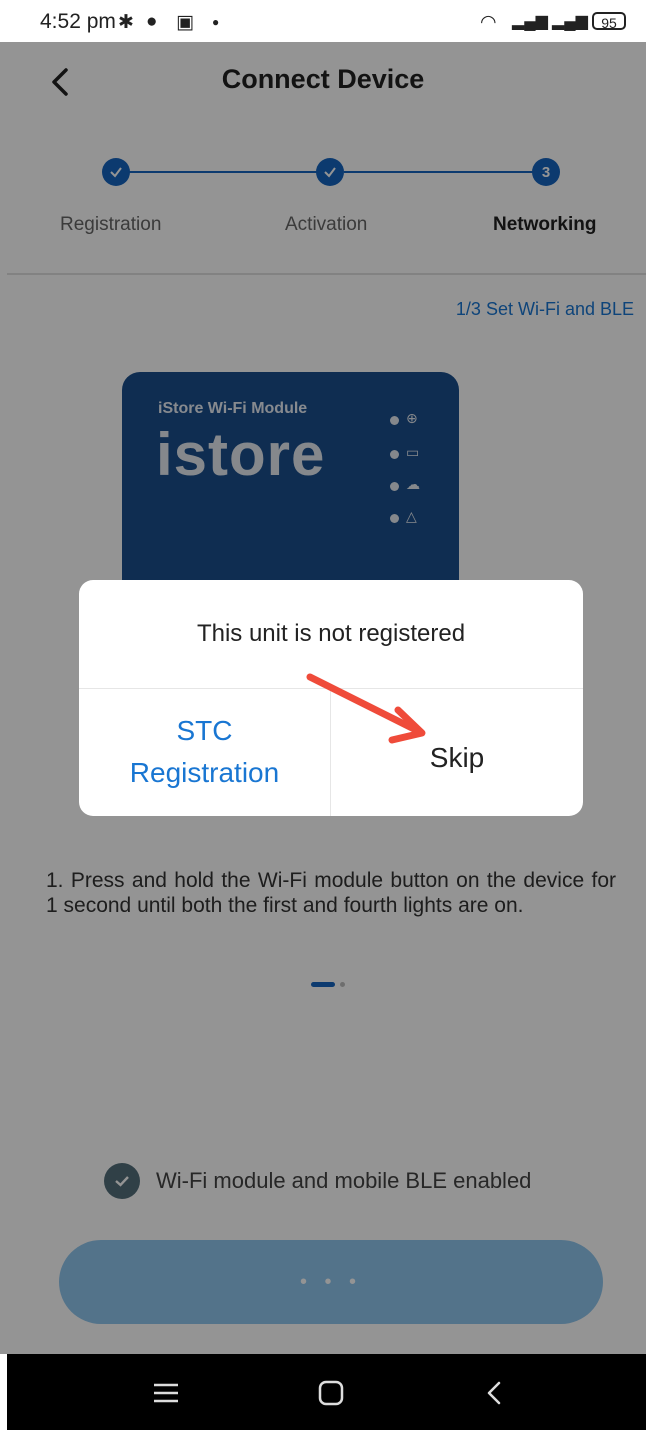  Describe the element at coordinates (126, 22) in the screenshot. I see `bluetooth-icon: ✱` at that location.